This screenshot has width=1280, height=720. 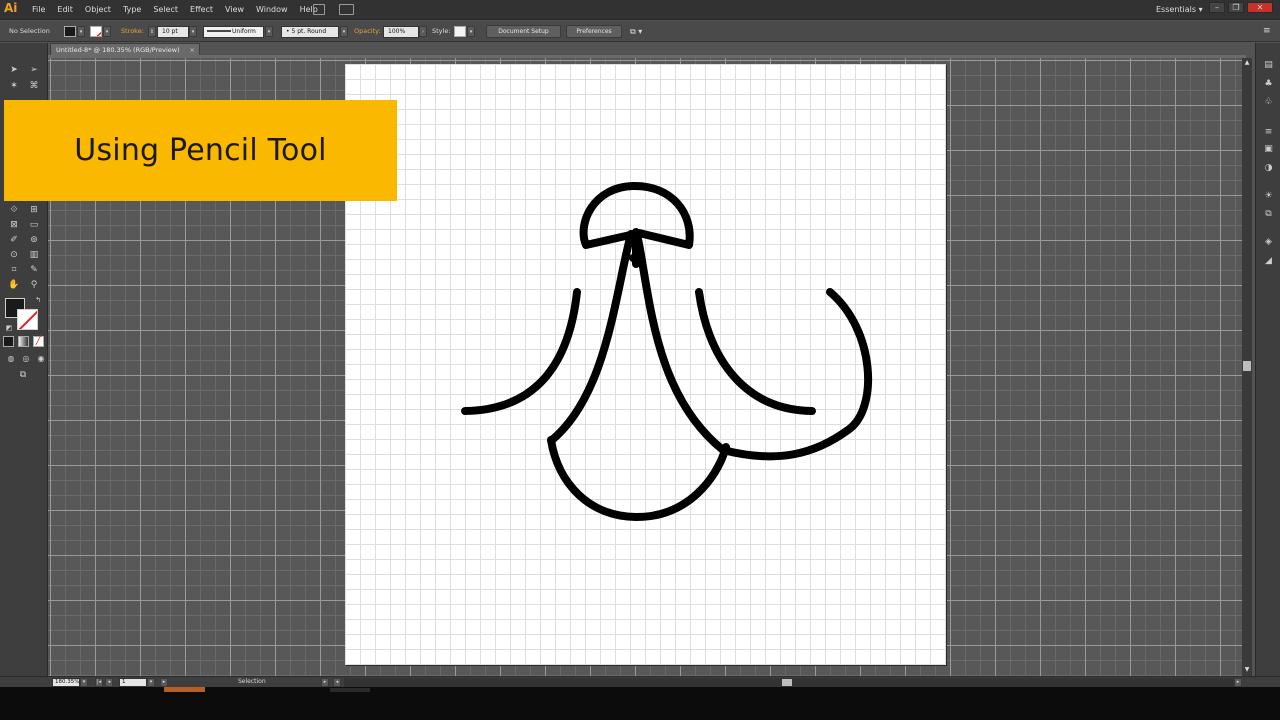 What do you see at coordinates (8, 341) in the screenshot?
I see `color-mode-icon` at bounding box center [8, 341].